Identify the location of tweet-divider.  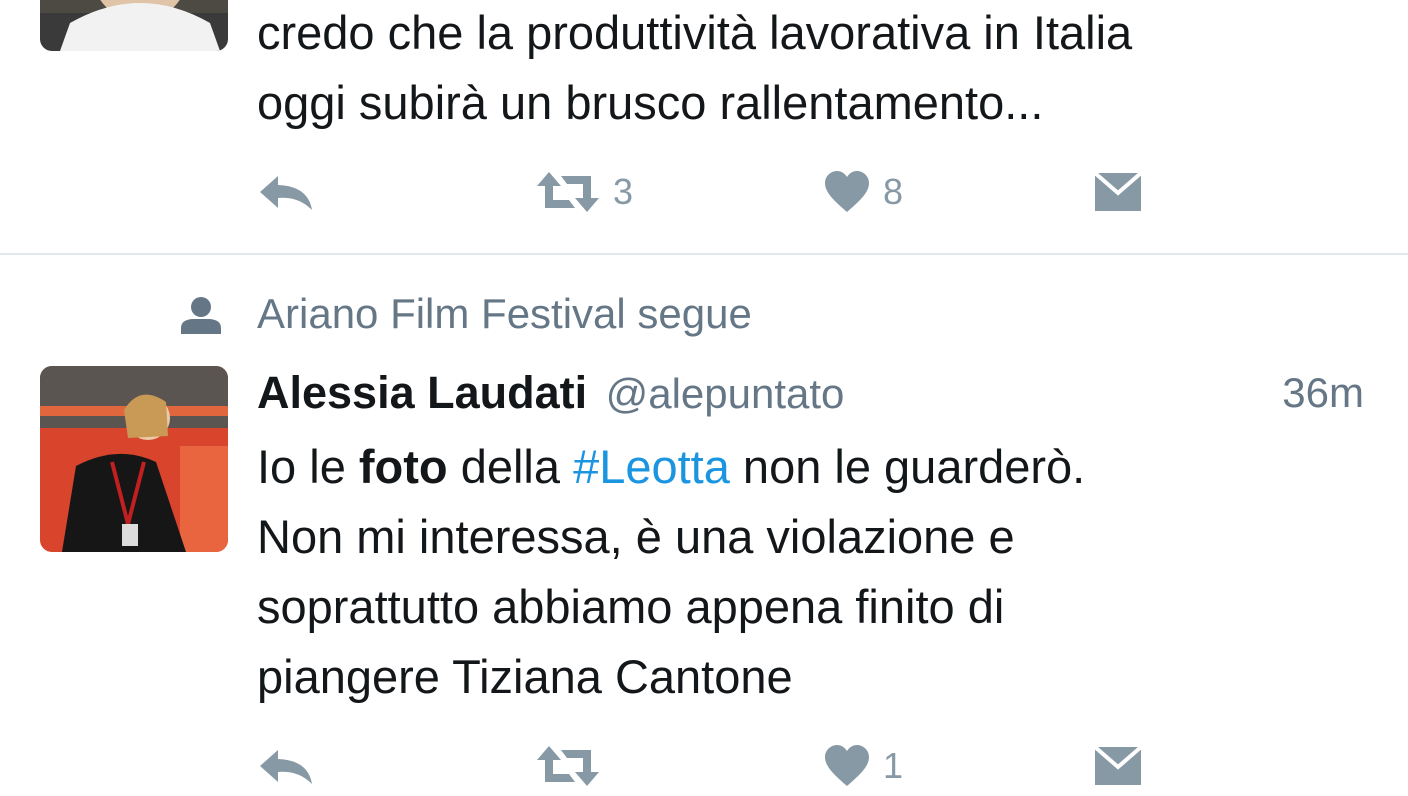
(704, 254).